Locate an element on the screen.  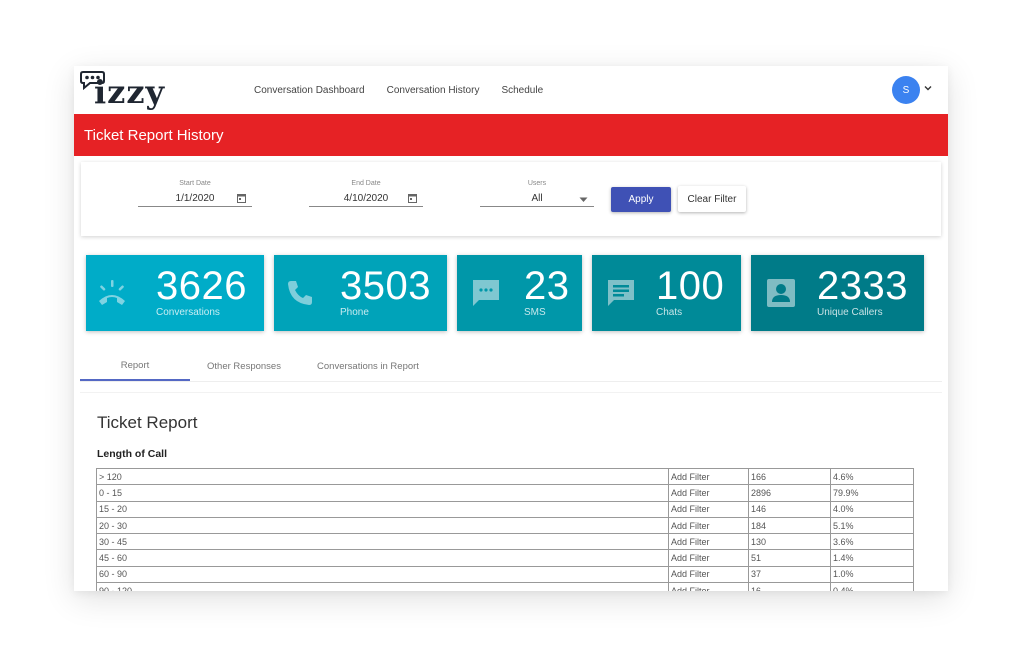
table-row: 0 - 15 Add Filter 2896 79.9% is located at coordinates (505, 493).